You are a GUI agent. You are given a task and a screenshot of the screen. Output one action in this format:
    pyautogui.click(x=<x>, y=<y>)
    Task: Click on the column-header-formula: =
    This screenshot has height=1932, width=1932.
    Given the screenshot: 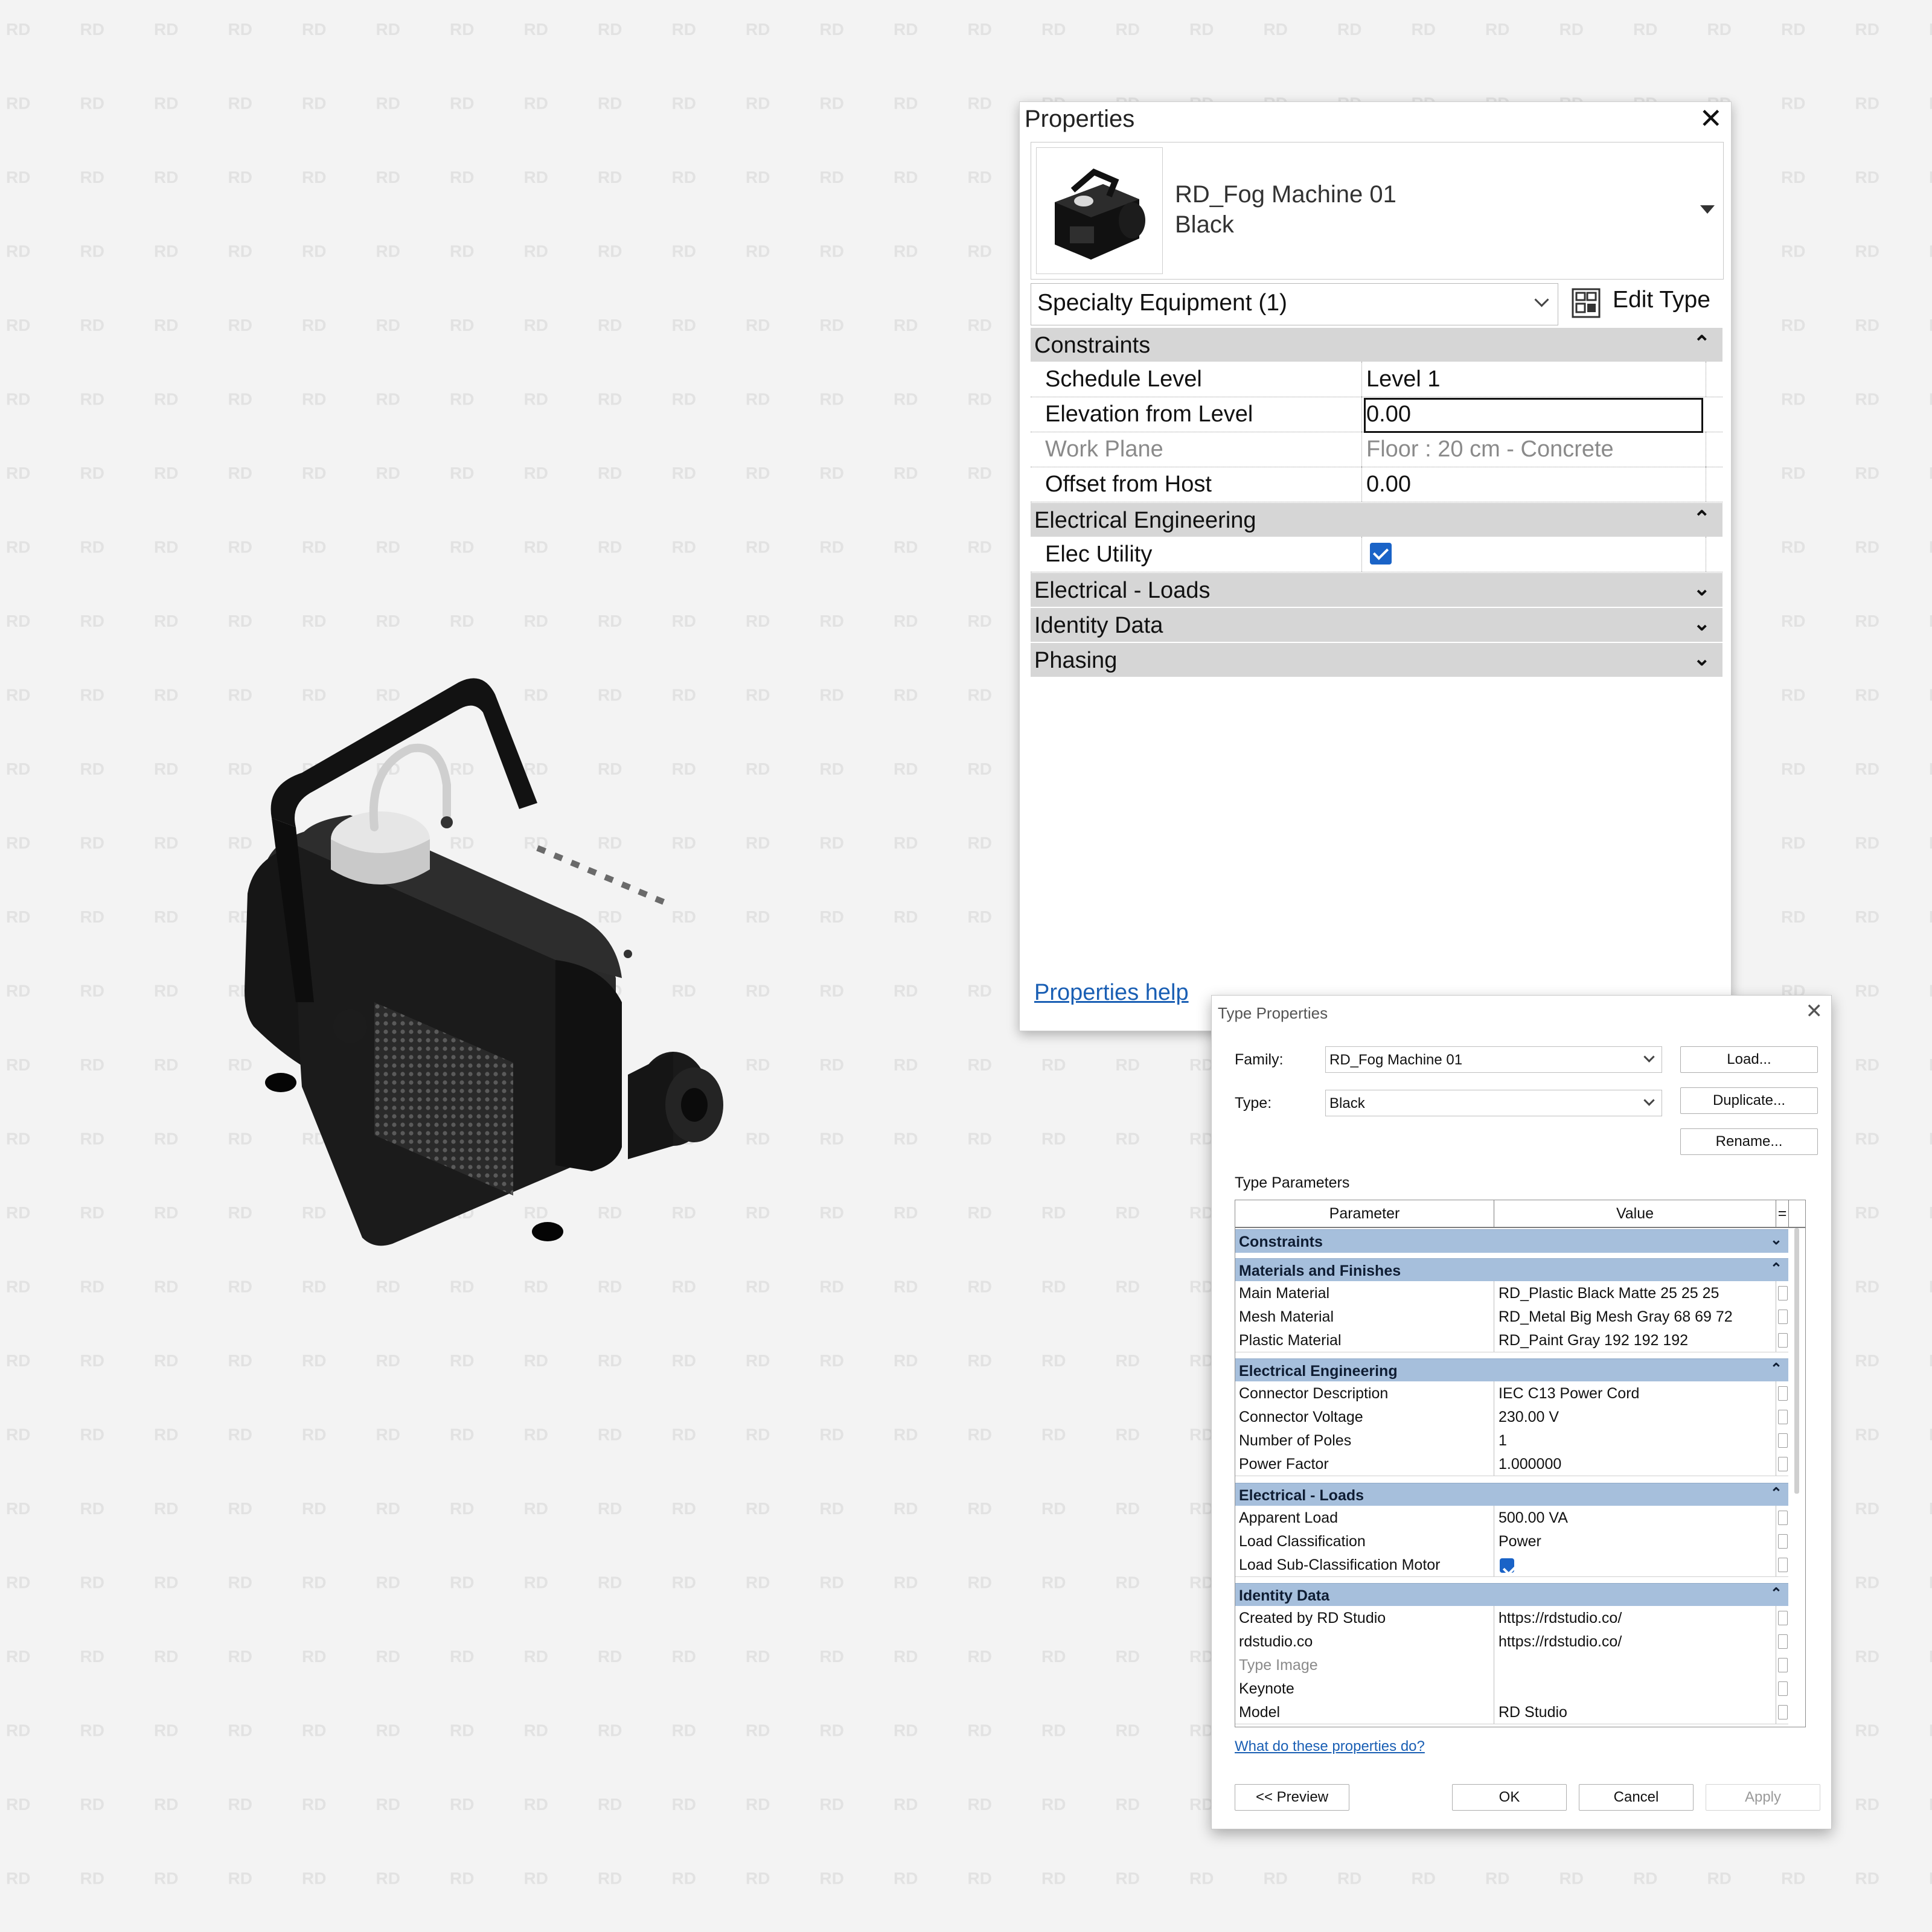 What is the action you would take?
    pyautogui.click(x=1783, y=1214)
    